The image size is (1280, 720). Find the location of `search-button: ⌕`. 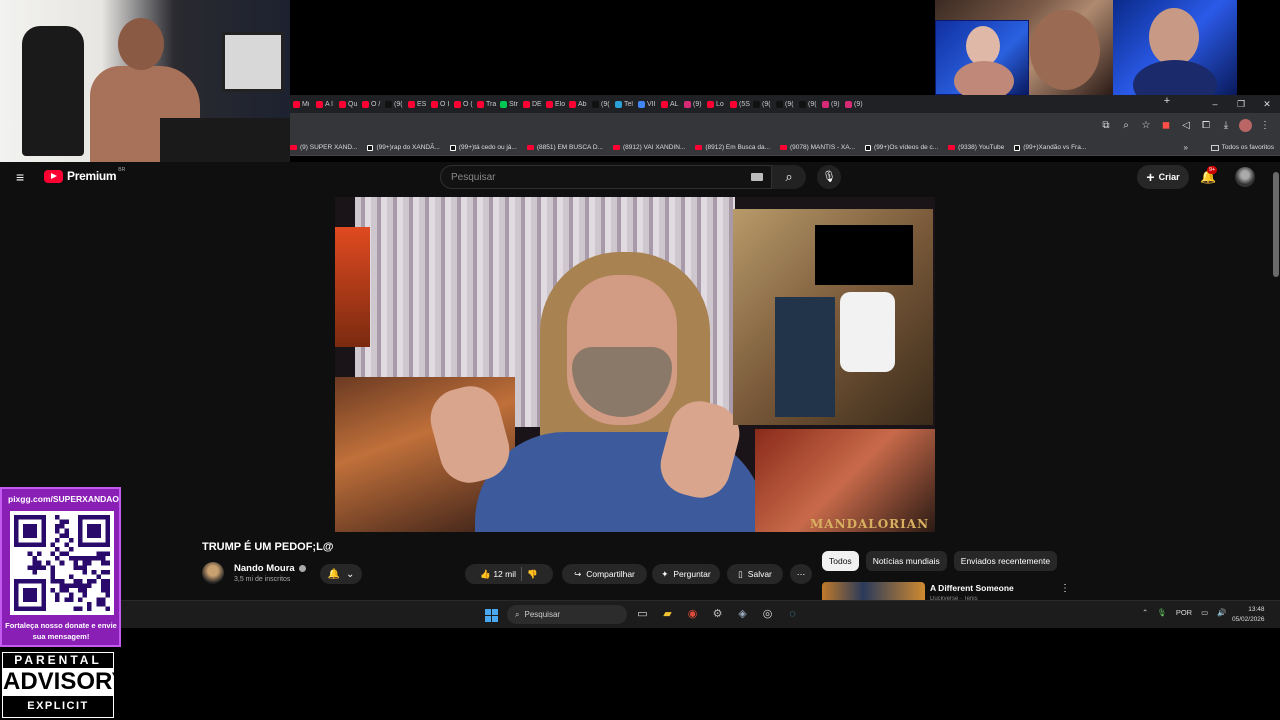

search-button: ⌕ is located at coordinates (789, 177).